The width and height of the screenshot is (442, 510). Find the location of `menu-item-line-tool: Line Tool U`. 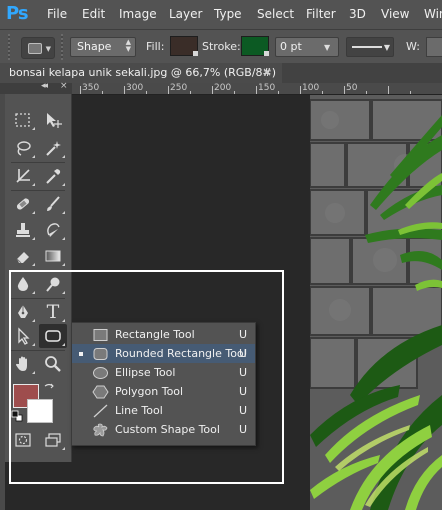

menu-item-line-tool: Line Tool U is located at coordinates (163, 410).